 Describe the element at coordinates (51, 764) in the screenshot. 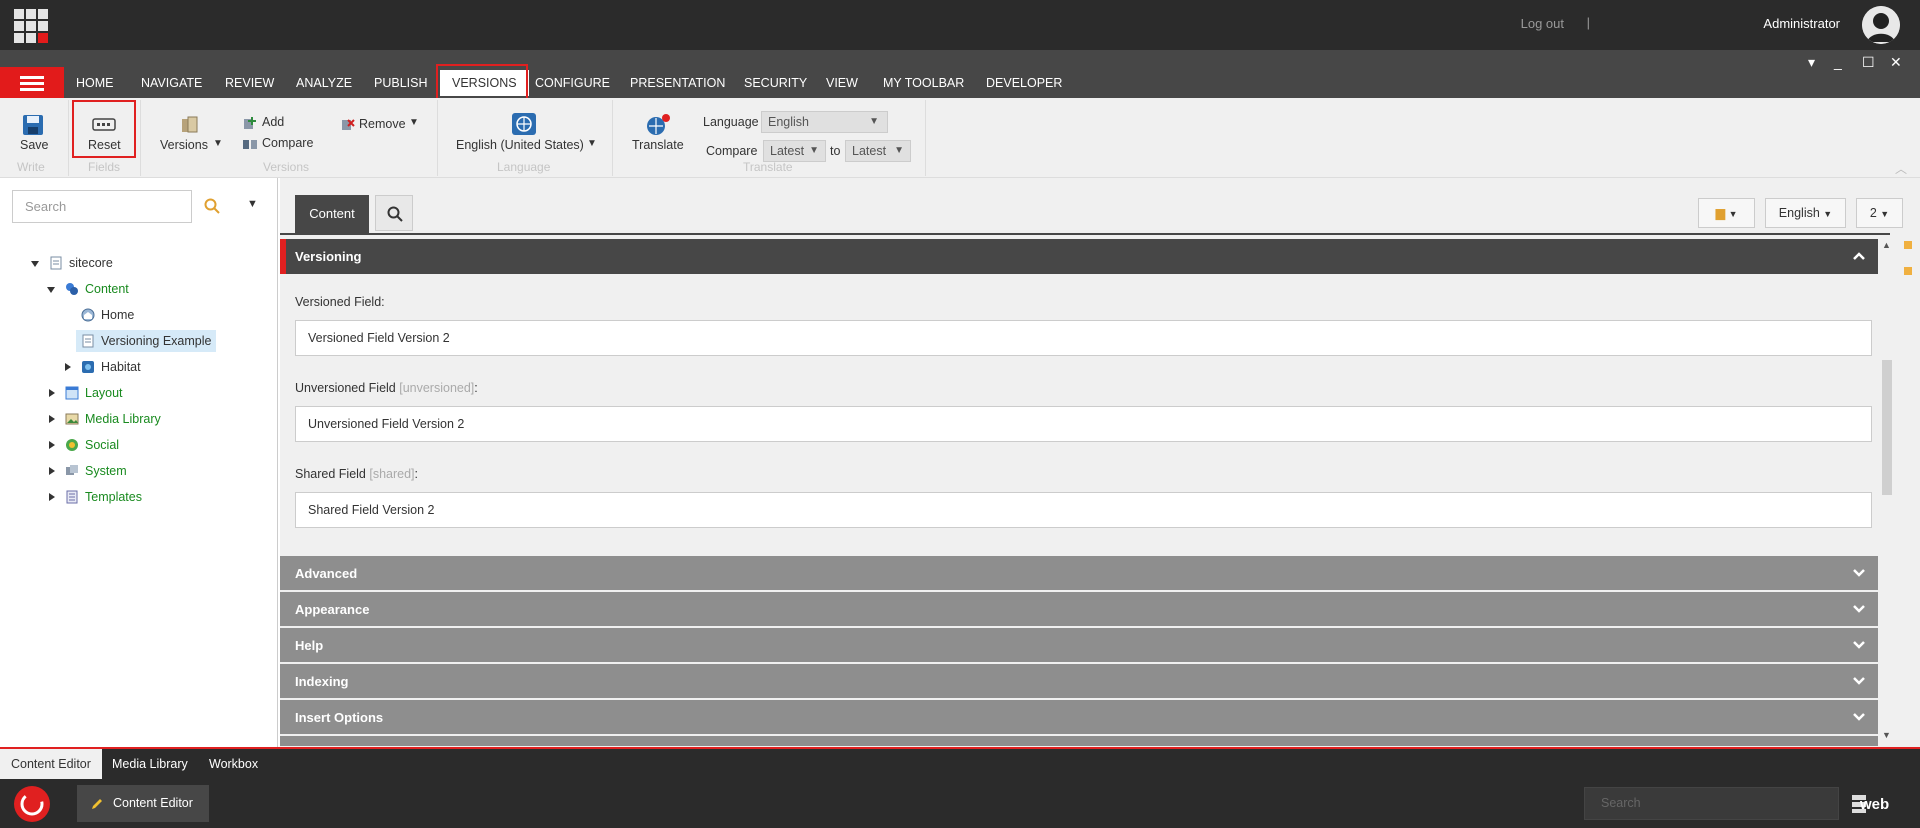

I see `bottom-tab-content-editor: Content Editor` at that location.